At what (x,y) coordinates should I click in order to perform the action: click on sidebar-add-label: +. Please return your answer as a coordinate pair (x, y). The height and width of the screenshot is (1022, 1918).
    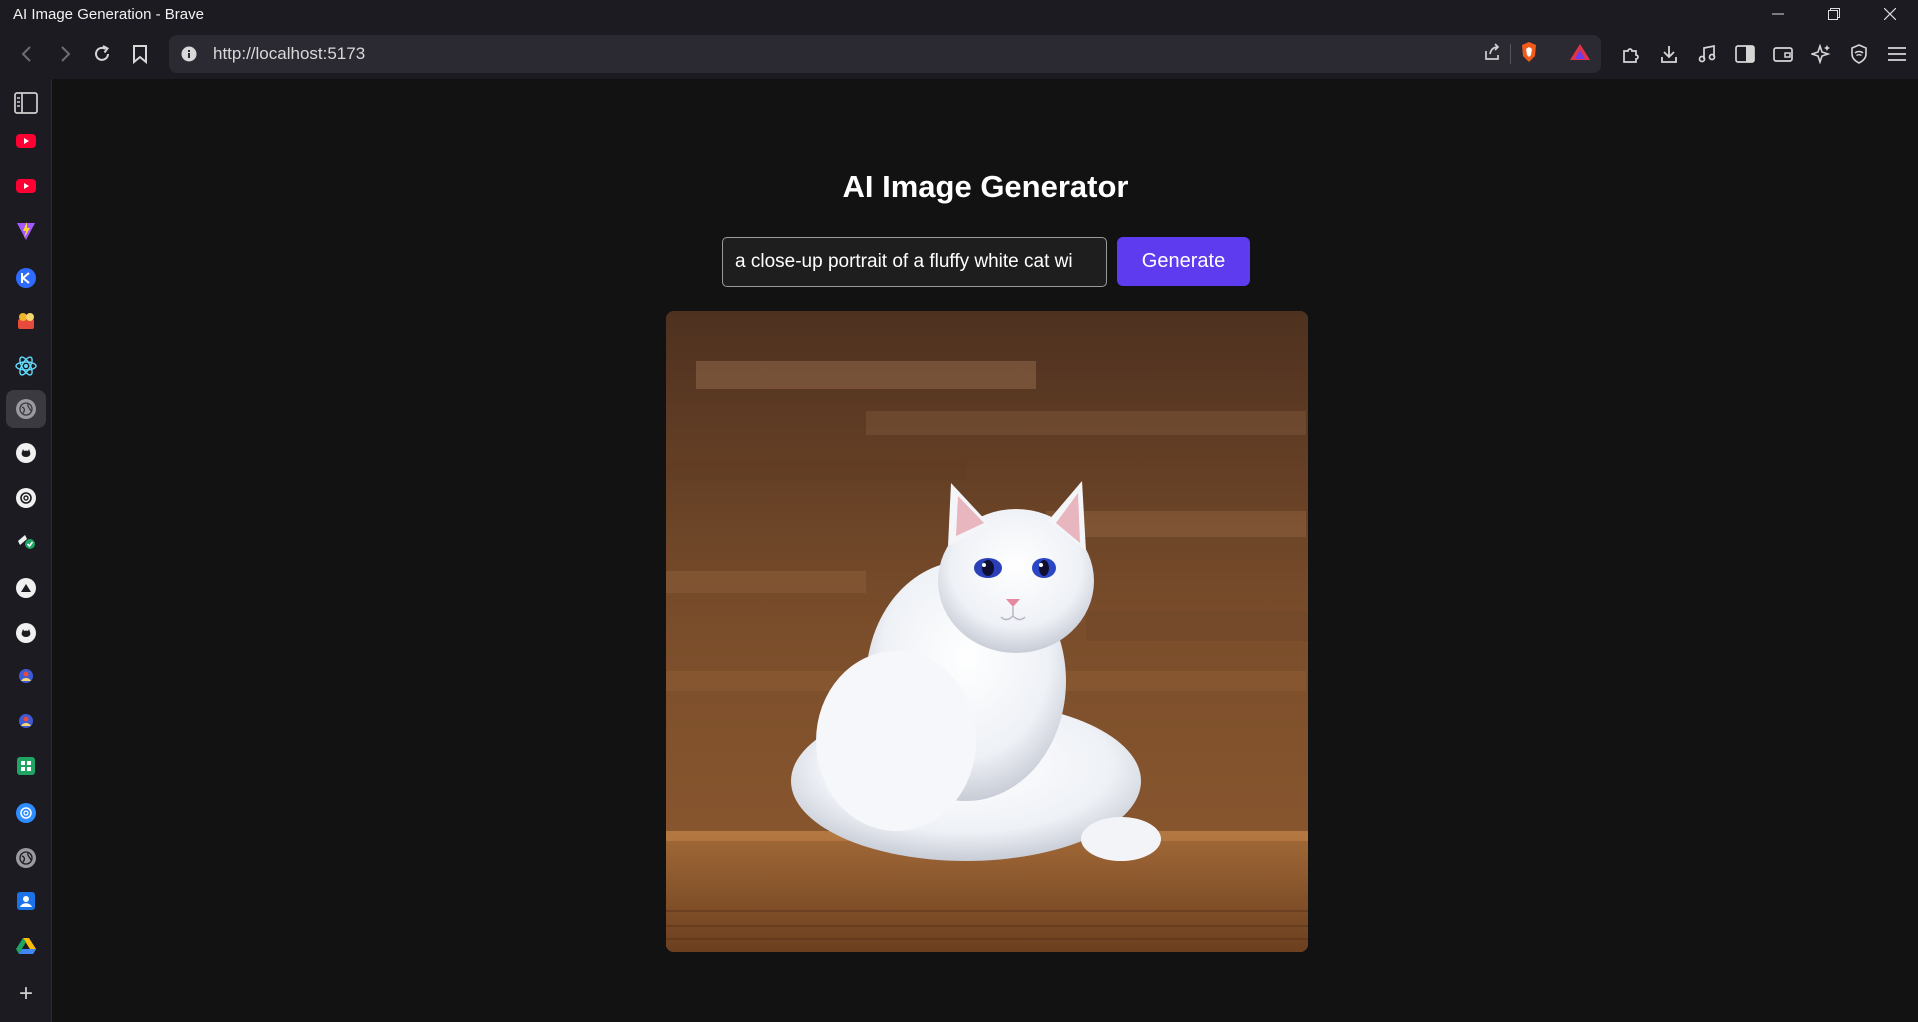
    Looking at the image, I should click on (25, 993).